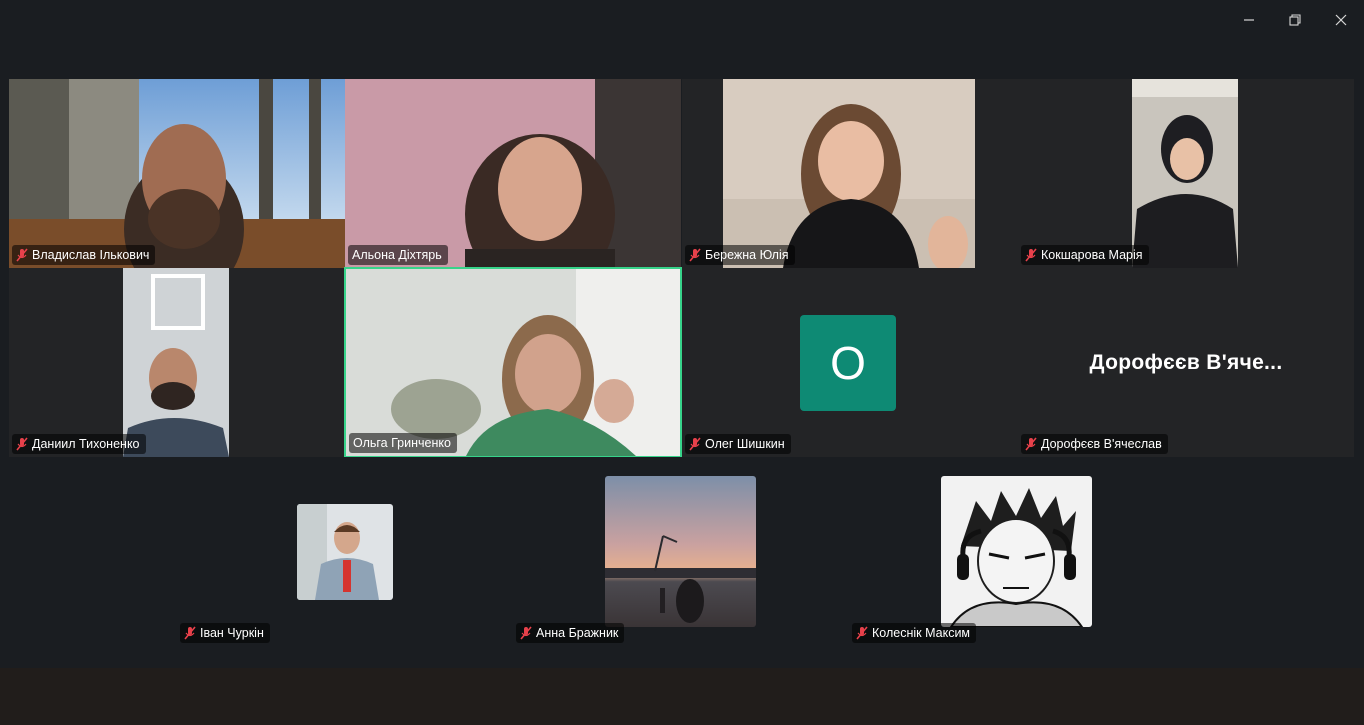 This screenshot has height=725, width=1364. I want to click on participant-name: Дорофєєв В'ячеслав, so click(1101, 444).